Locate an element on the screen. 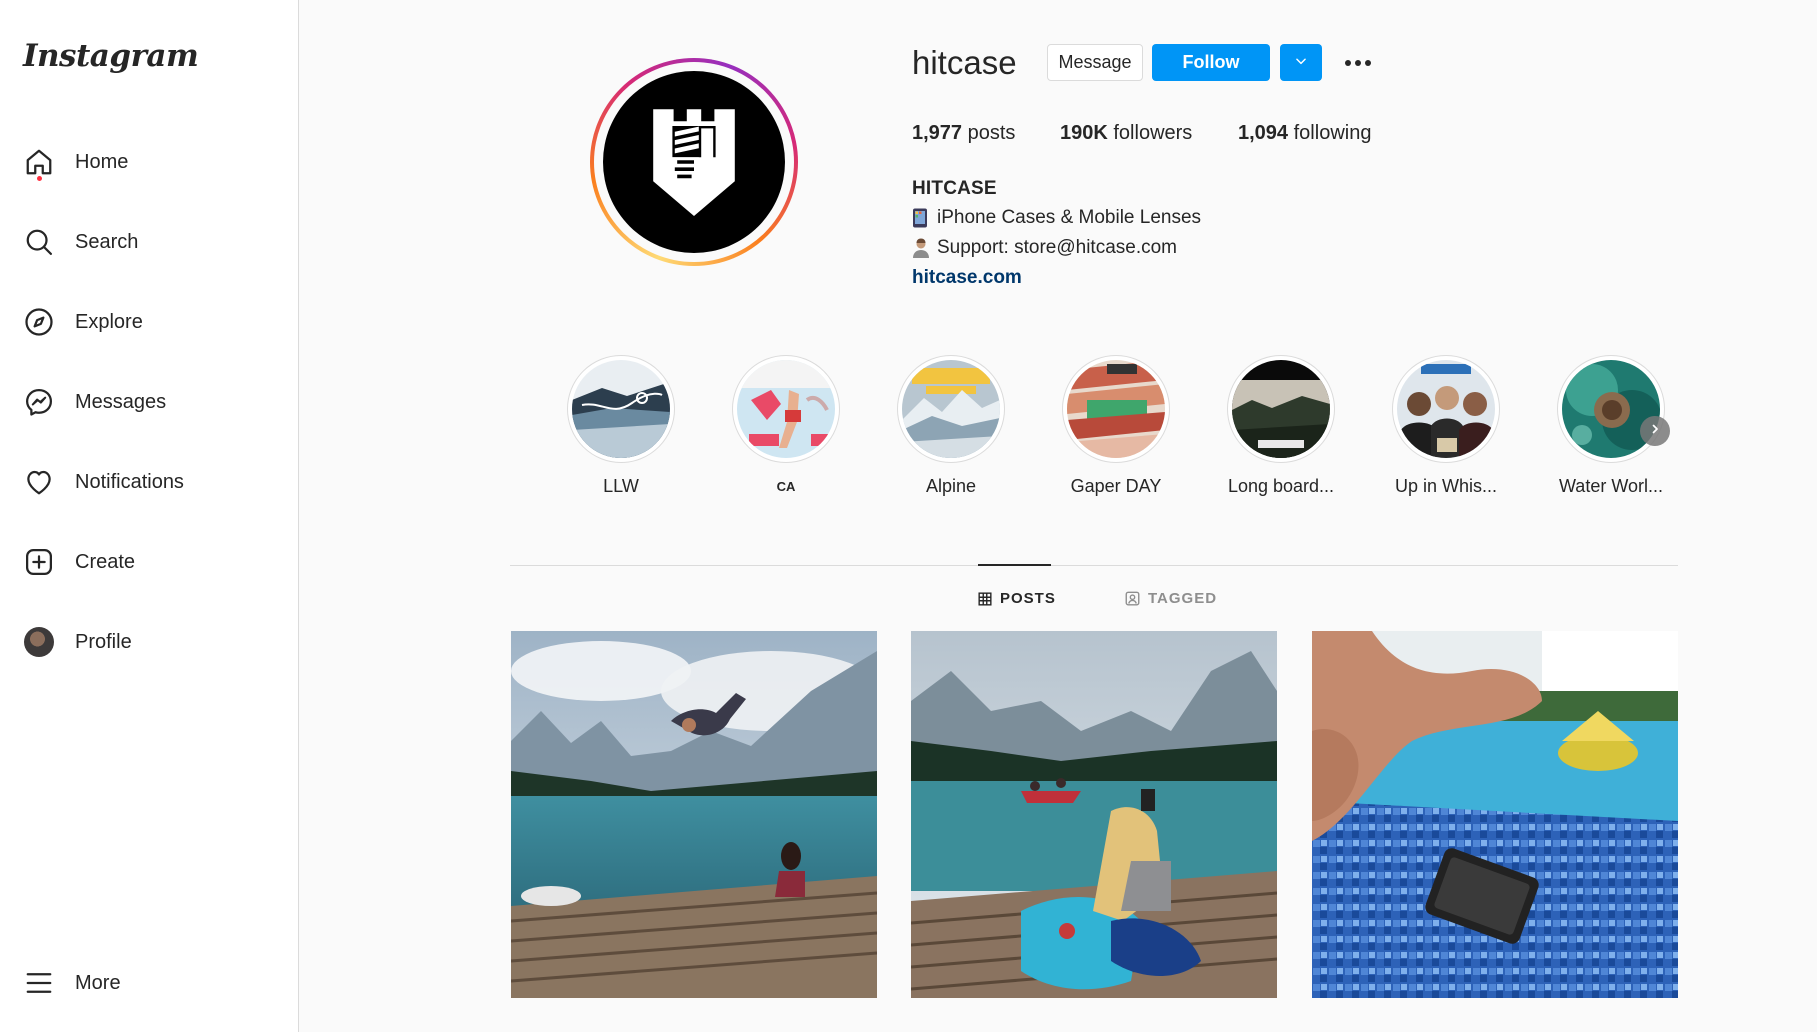  hitcase-logo is located at coordinates (694, 162).